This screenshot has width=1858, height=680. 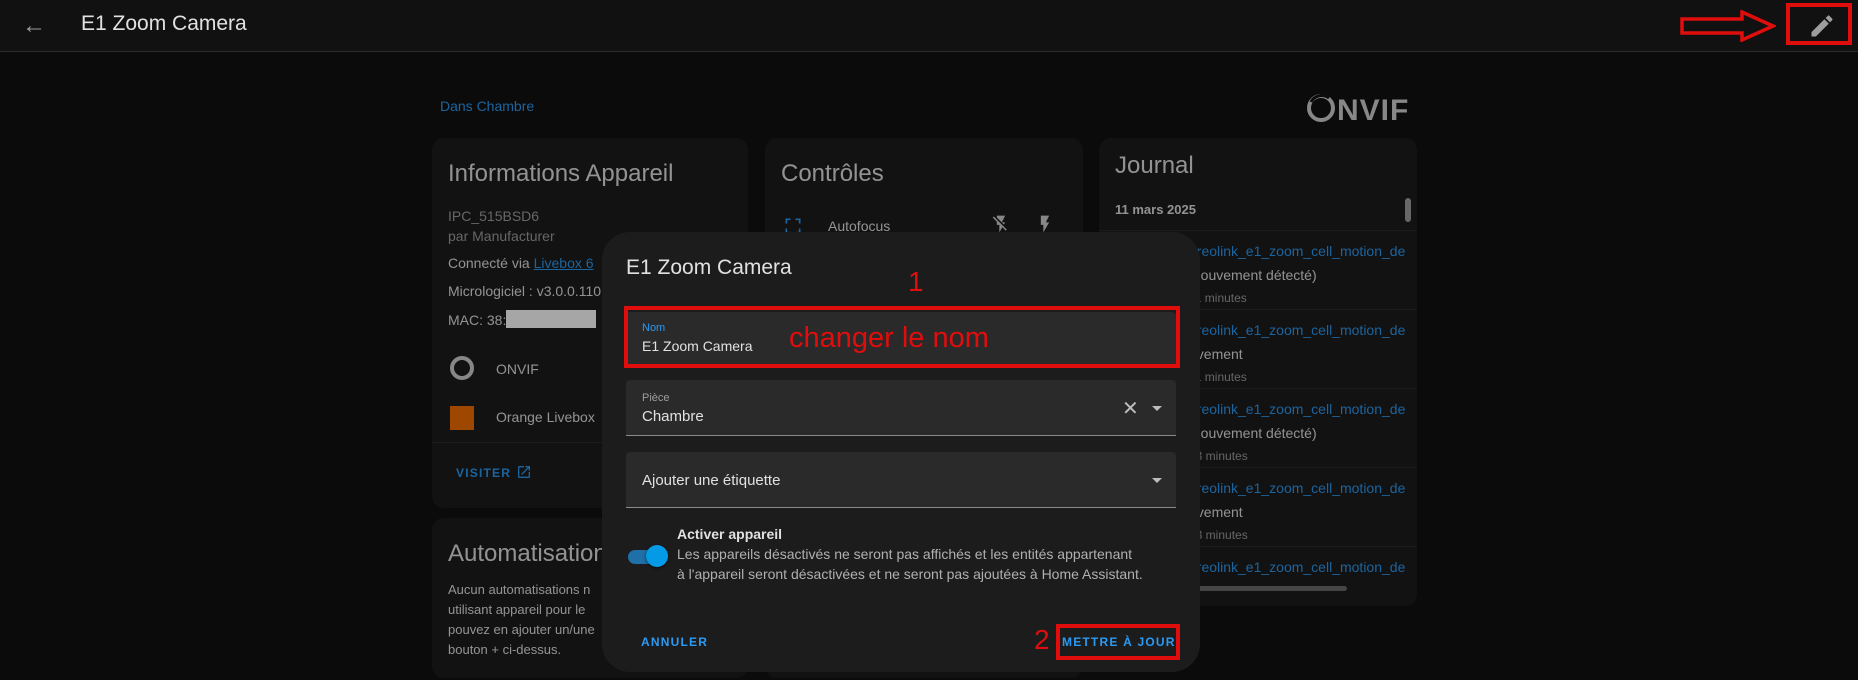 I want to click on annotation-note: changer le nom, so click(x=889, y=338).